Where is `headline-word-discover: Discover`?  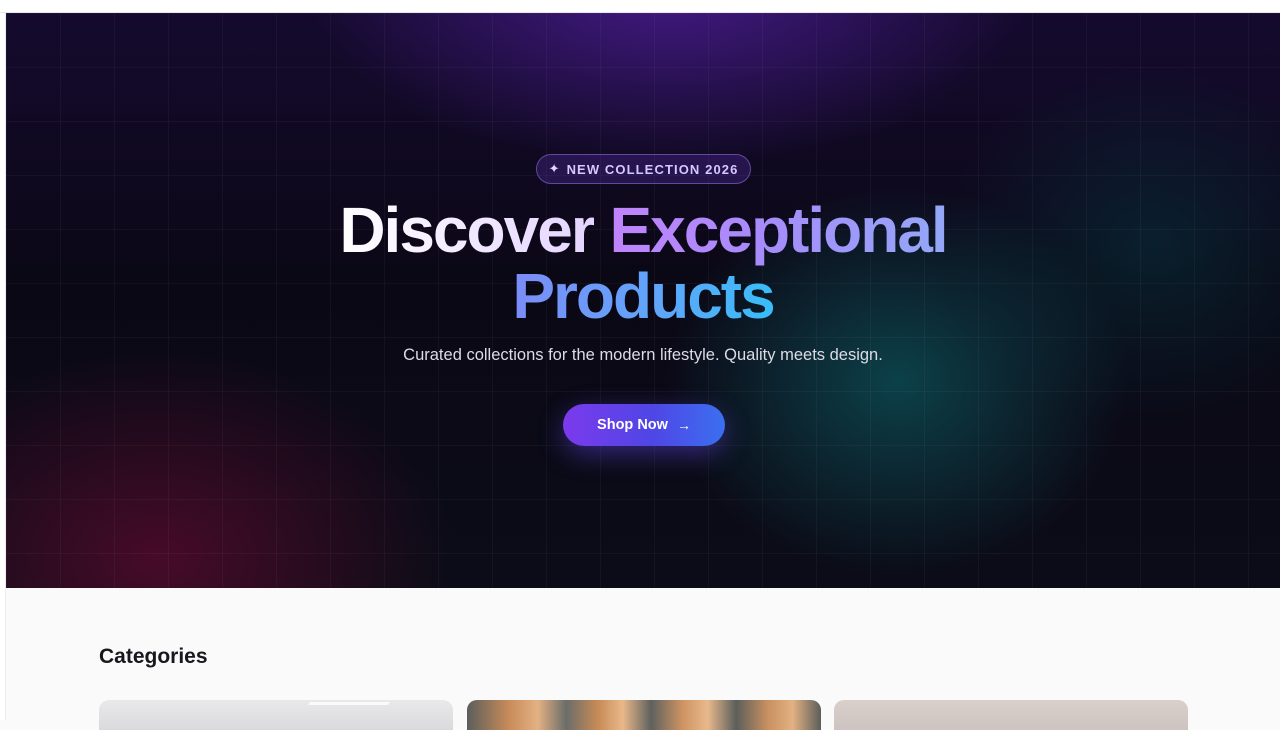 headline-word-discover: Discover is located at coordinates (467, 230).